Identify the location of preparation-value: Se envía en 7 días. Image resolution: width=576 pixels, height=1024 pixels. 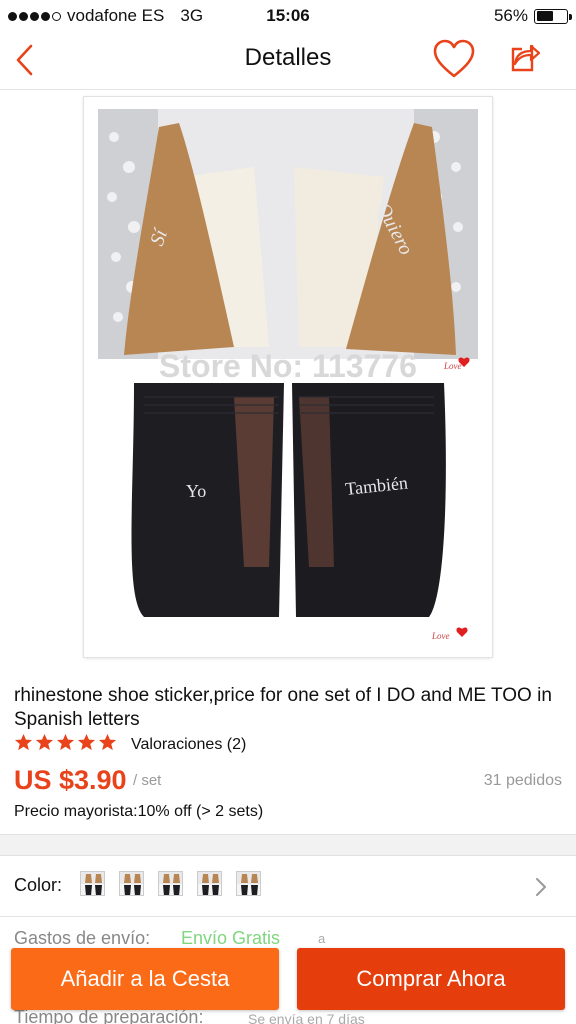
(306, 1017).